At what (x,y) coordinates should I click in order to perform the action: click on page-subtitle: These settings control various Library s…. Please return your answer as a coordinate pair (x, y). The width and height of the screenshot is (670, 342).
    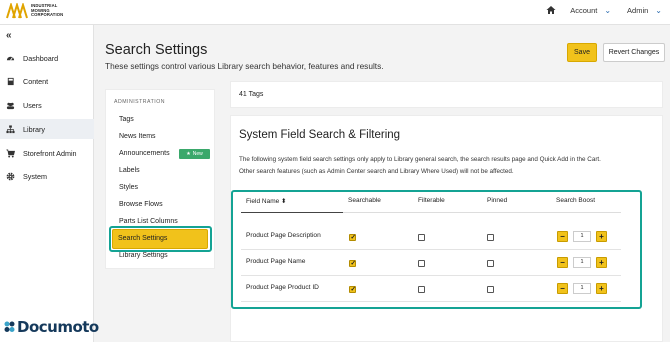
    Looking at the image, I should click on (244, 66).